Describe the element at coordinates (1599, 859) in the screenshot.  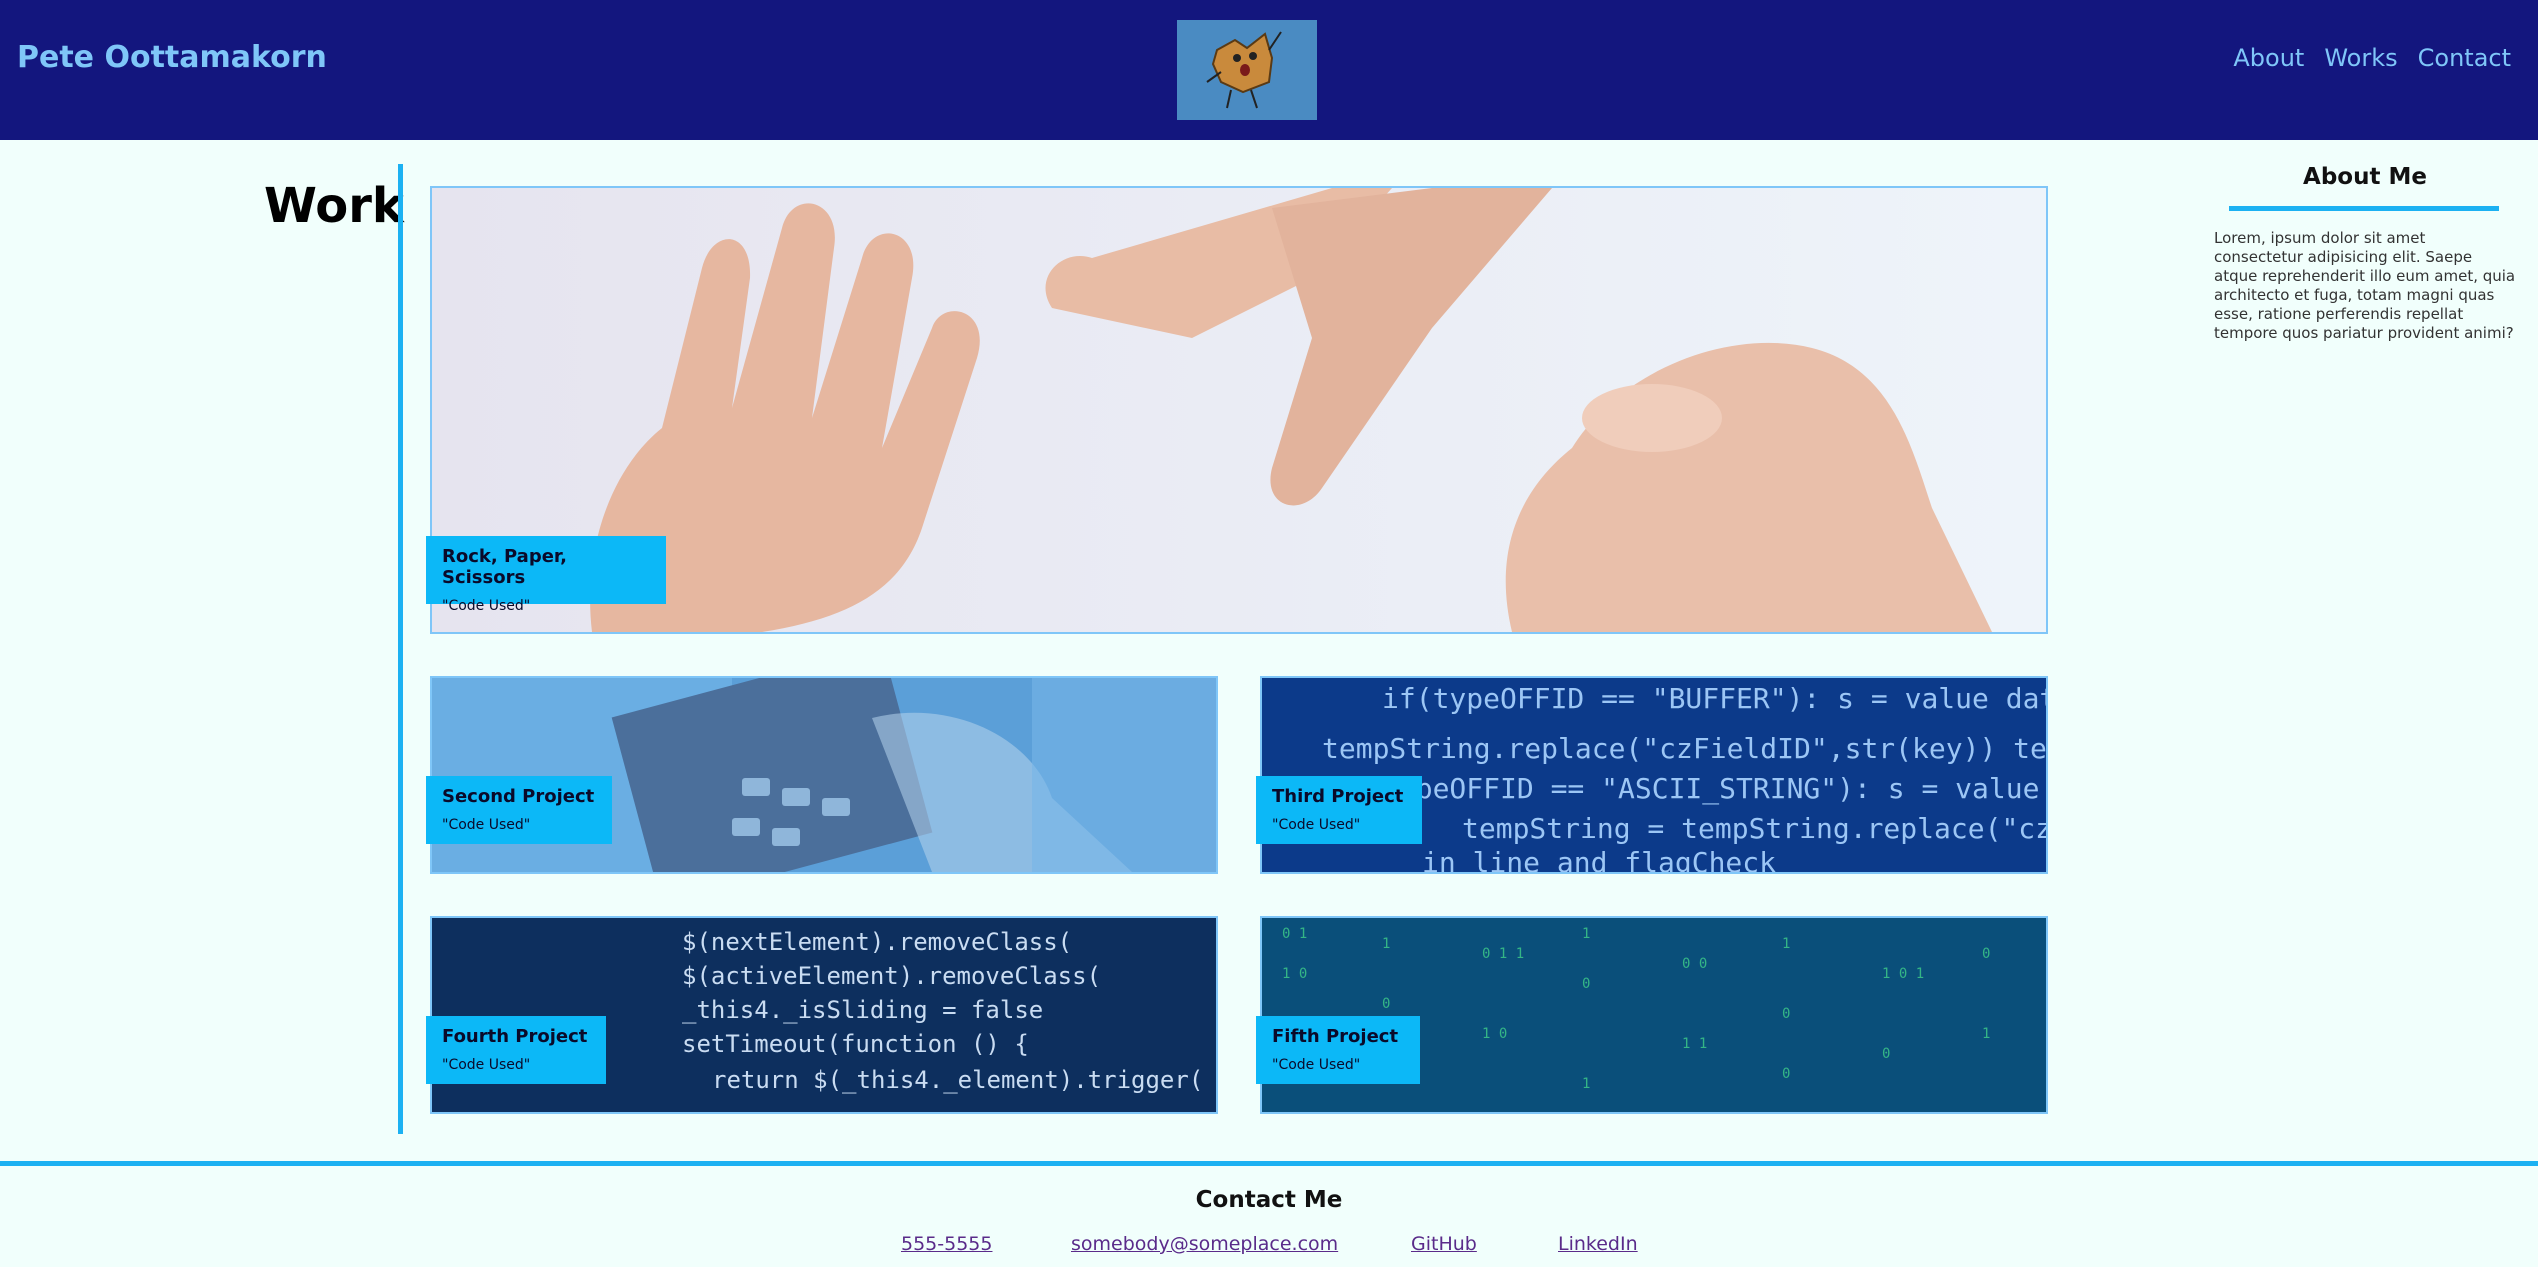
I see `svg-text: in line and flagCheck` at that location.